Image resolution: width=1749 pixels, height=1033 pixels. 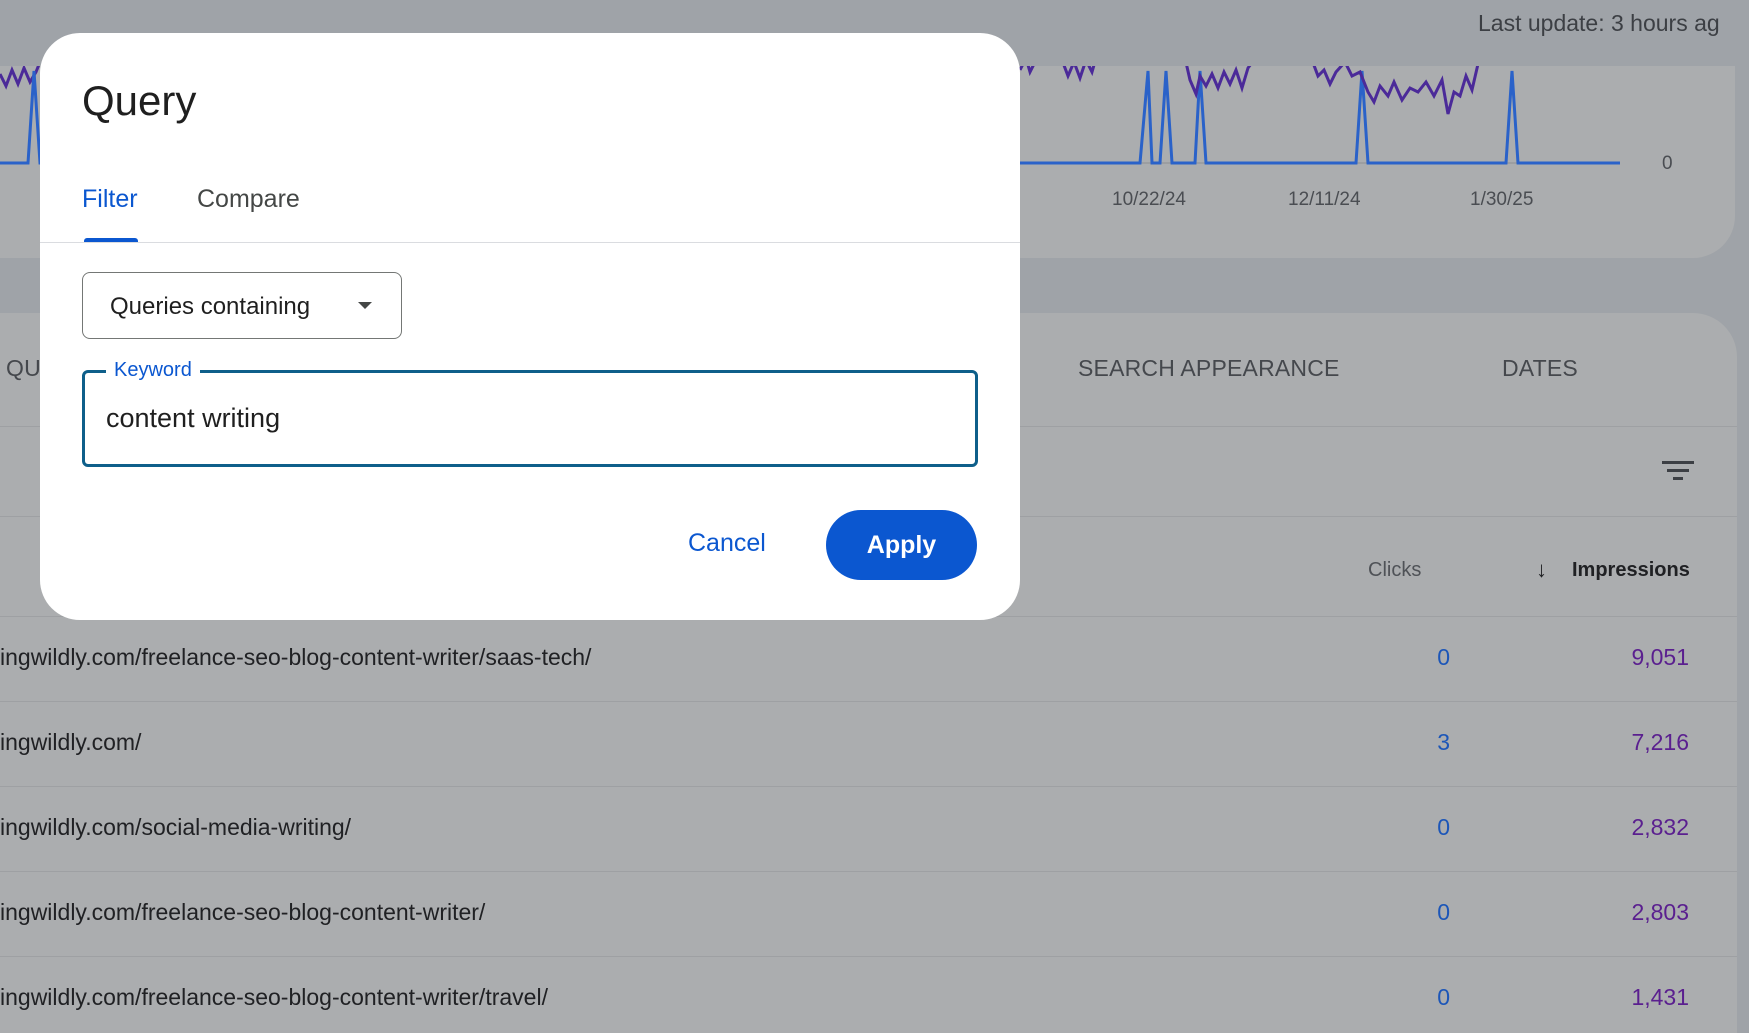 What do you see at coordinates (1660, 742) in the screenshot?
I see `row-impressions: 7,216` at bounding box center [1660, 742].